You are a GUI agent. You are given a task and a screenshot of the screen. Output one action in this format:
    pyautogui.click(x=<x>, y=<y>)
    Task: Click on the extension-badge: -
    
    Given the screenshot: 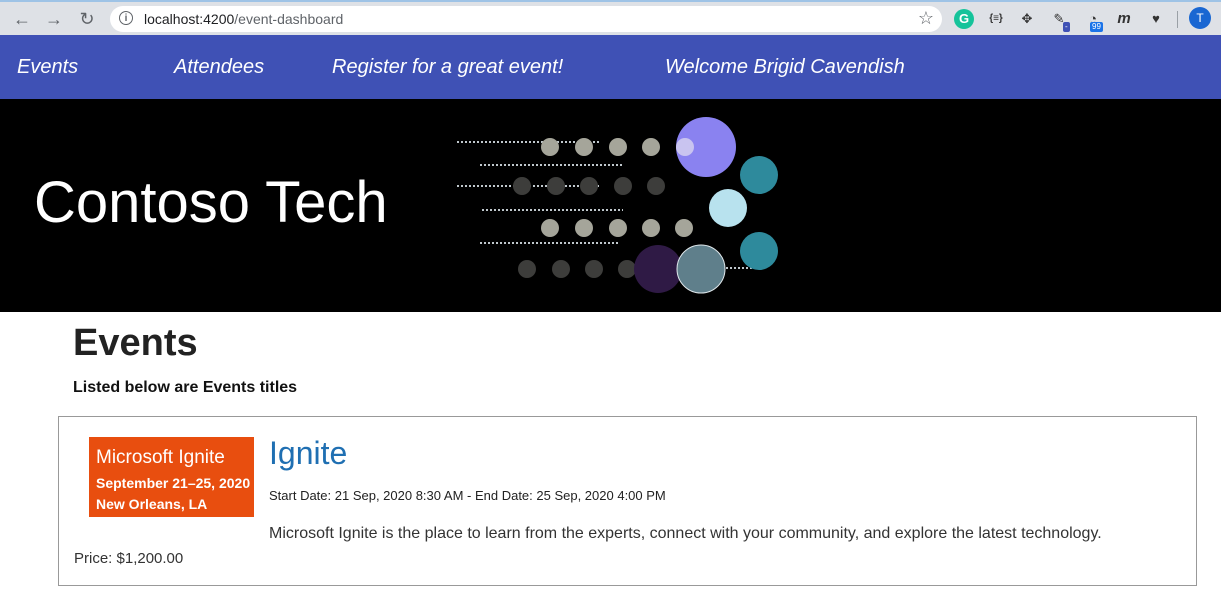 What is the action you would take?
    pyautogui.click(x=1066, y=27)
    